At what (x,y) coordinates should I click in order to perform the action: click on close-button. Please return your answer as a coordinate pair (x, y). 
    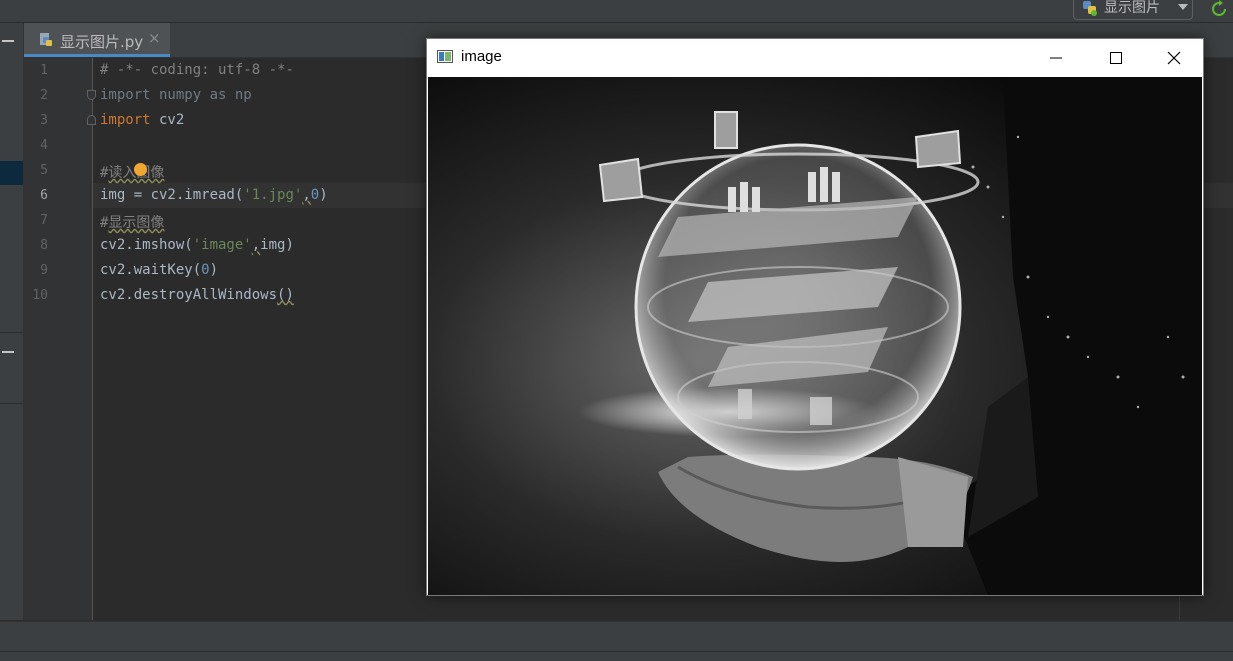
    Looking at the image, I should click on (1174, 58).